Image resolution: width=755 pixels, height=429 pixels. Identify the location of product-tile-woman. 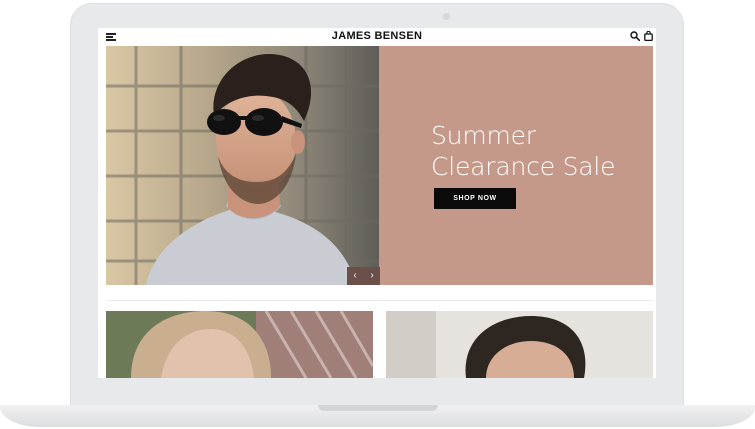
(239, 344).